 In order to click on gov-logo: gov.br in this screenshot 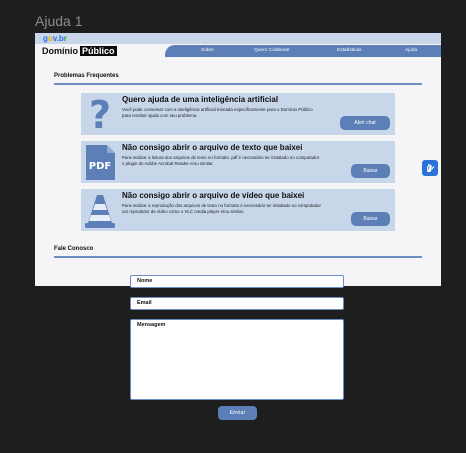, I will do `click(55, 38)`.